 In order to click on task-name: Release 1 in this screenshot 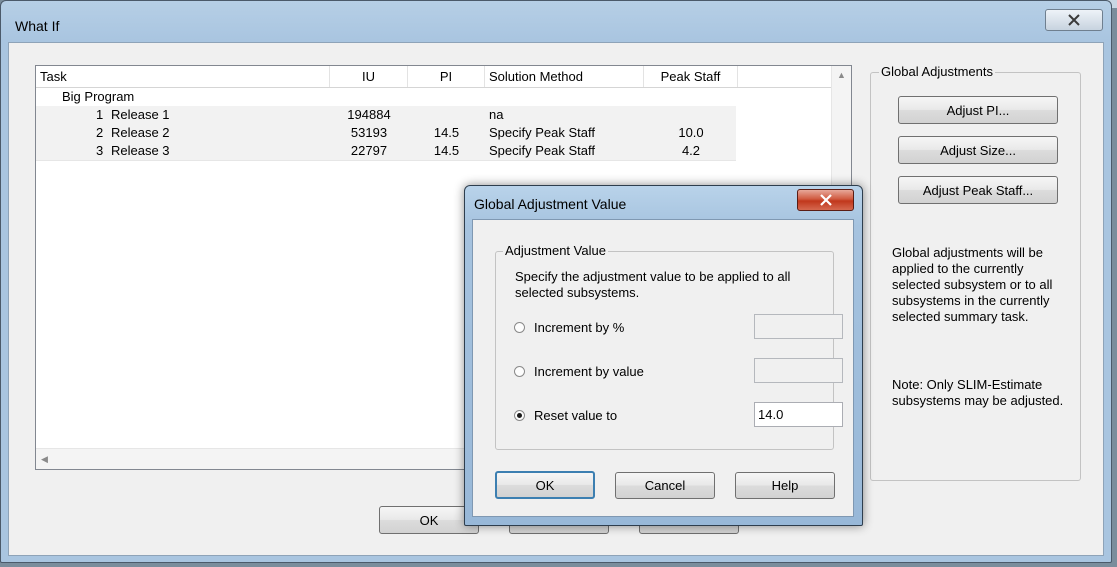, I will do `click(140, 114)`.